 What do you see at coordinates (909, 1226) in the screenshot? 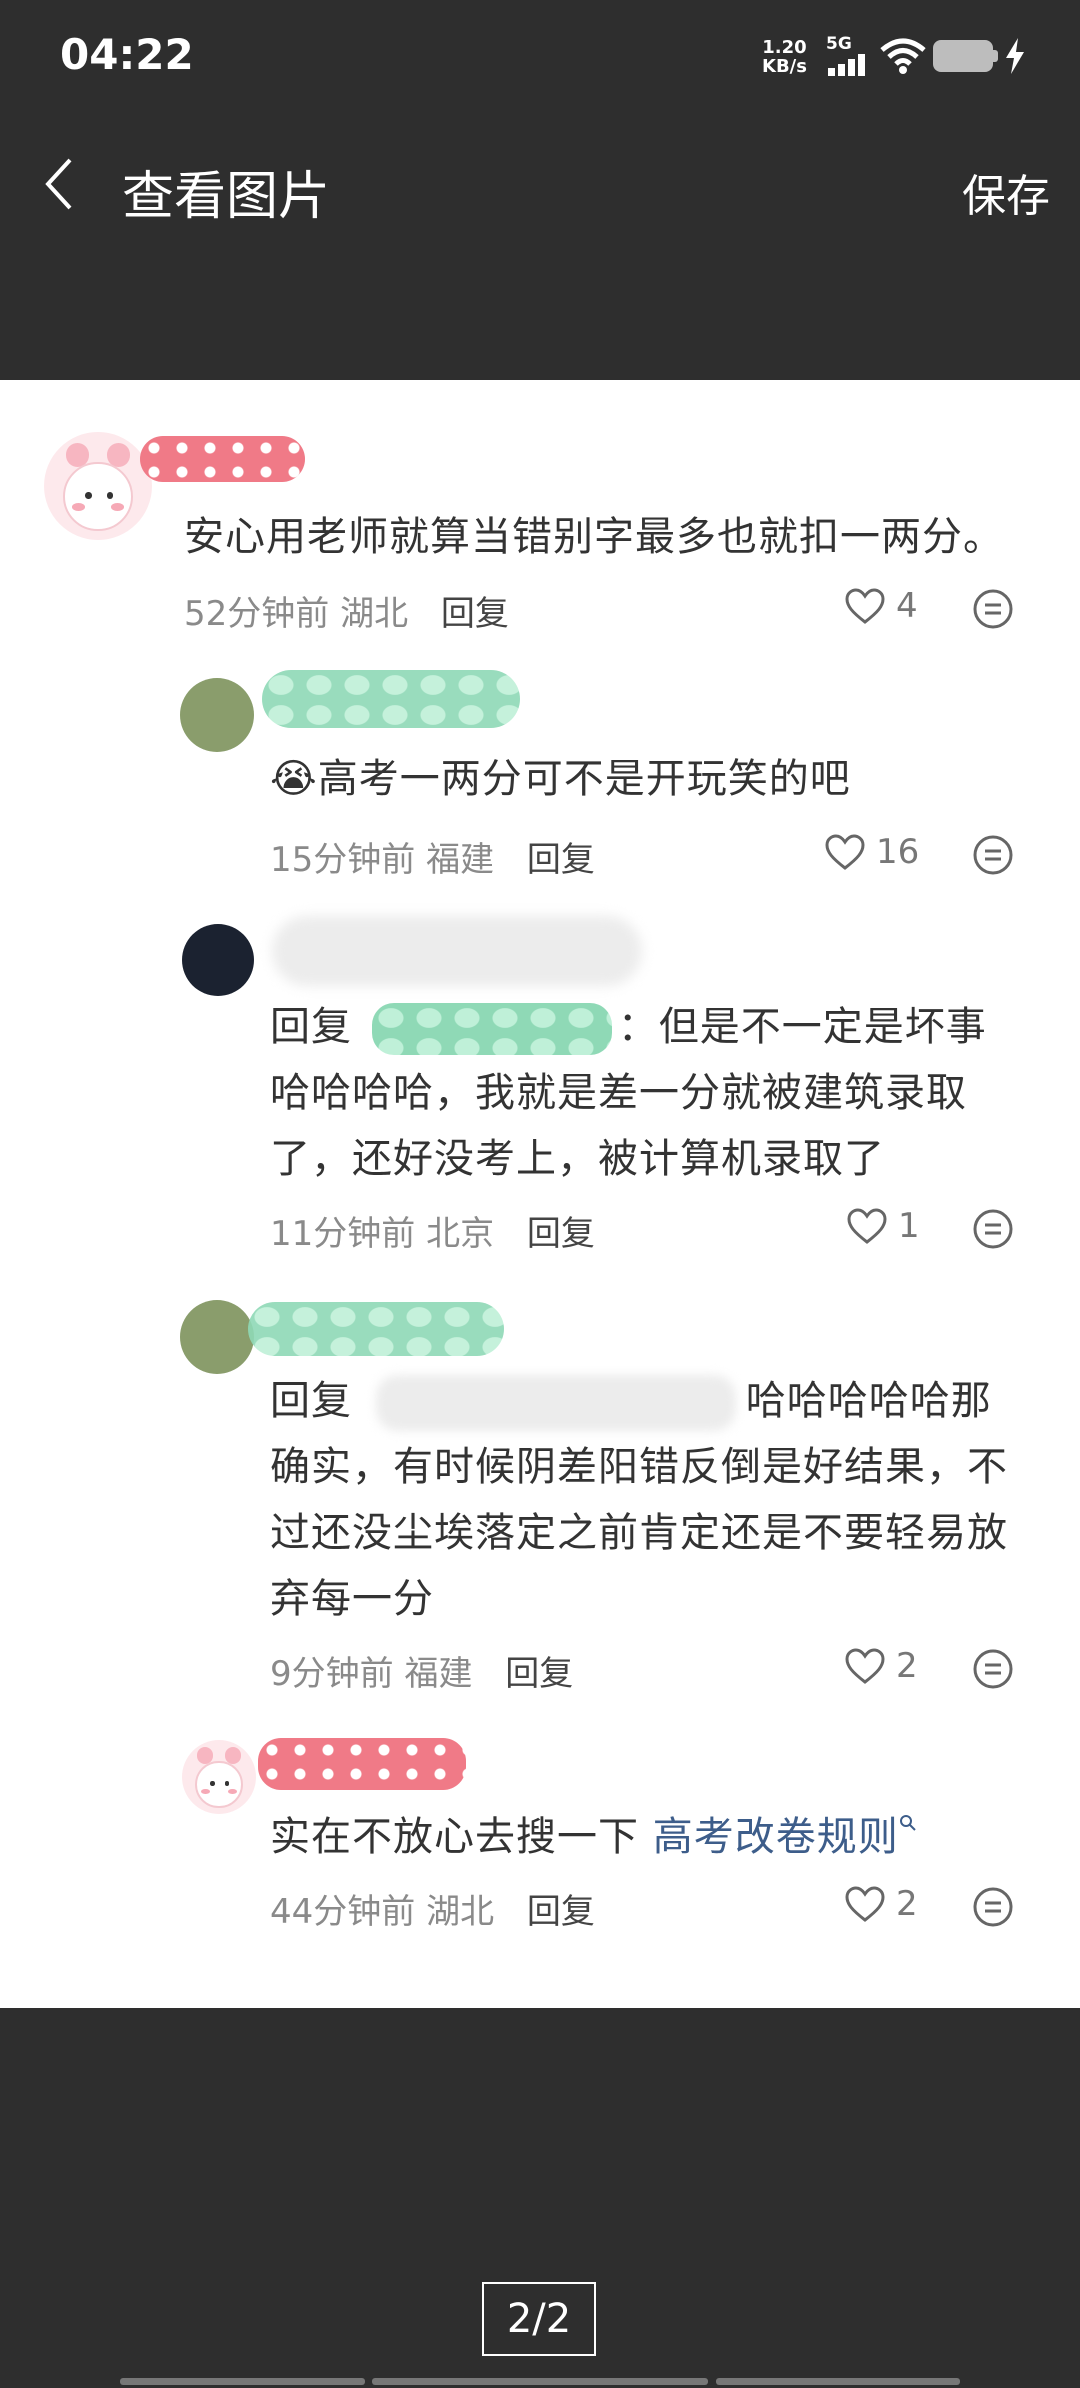
I see `like-count: 1` at bounding box center [909, 1226].